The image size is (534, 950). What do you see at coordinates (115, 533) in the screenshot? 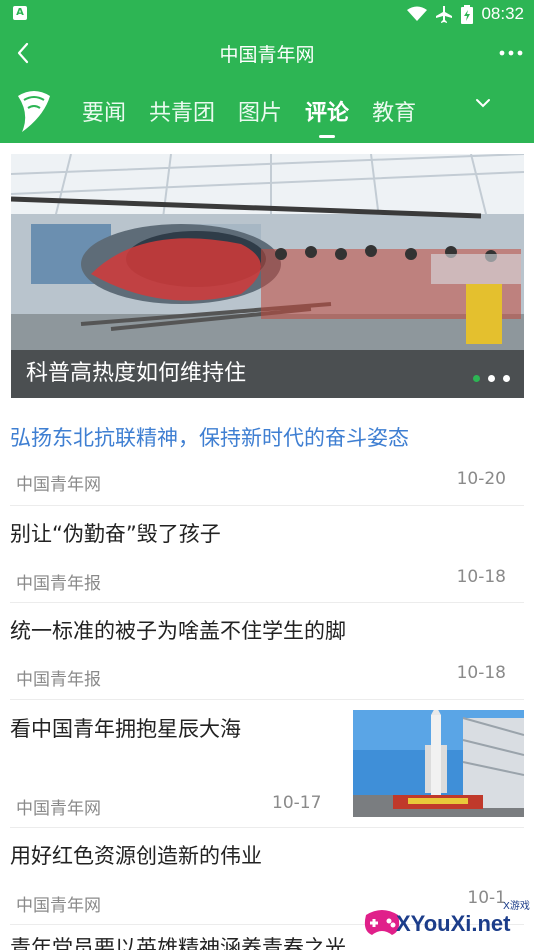
I see `news-headline: 别让“伪勤奋”毁了孩子` at bounding box center [115, 533].